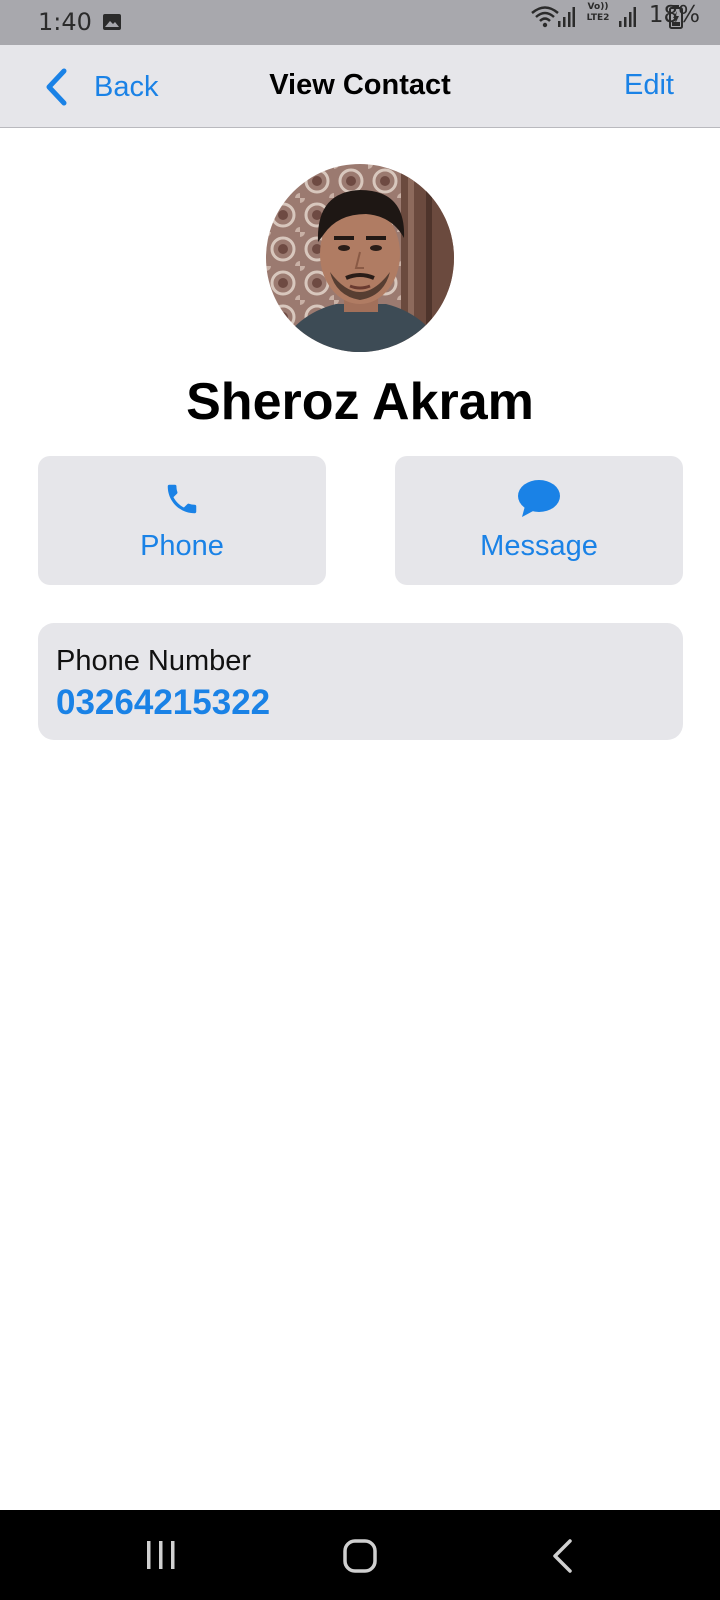 This screenshot has width=720, height=1600. I want to click on phone-icon, so click(182, 499).